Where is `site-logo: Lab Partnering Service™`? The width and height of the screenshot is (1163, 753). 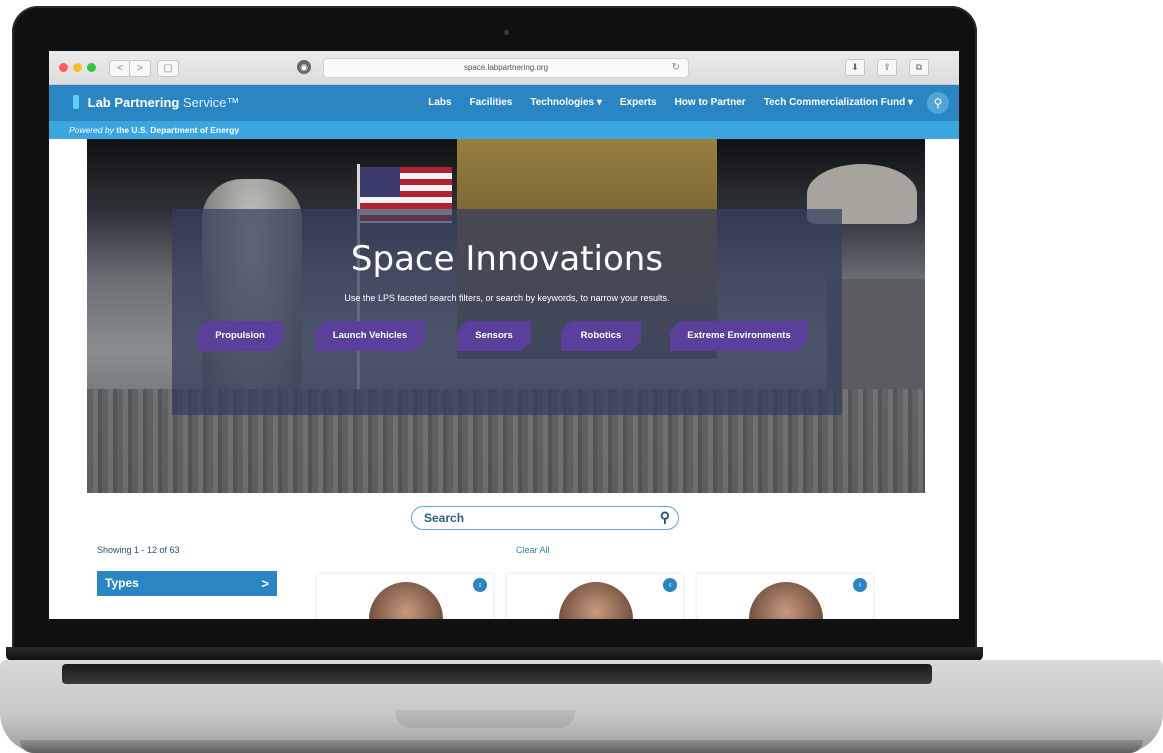
site-logo: Lab Partnering Service™ is located at coordinates (156, 102).